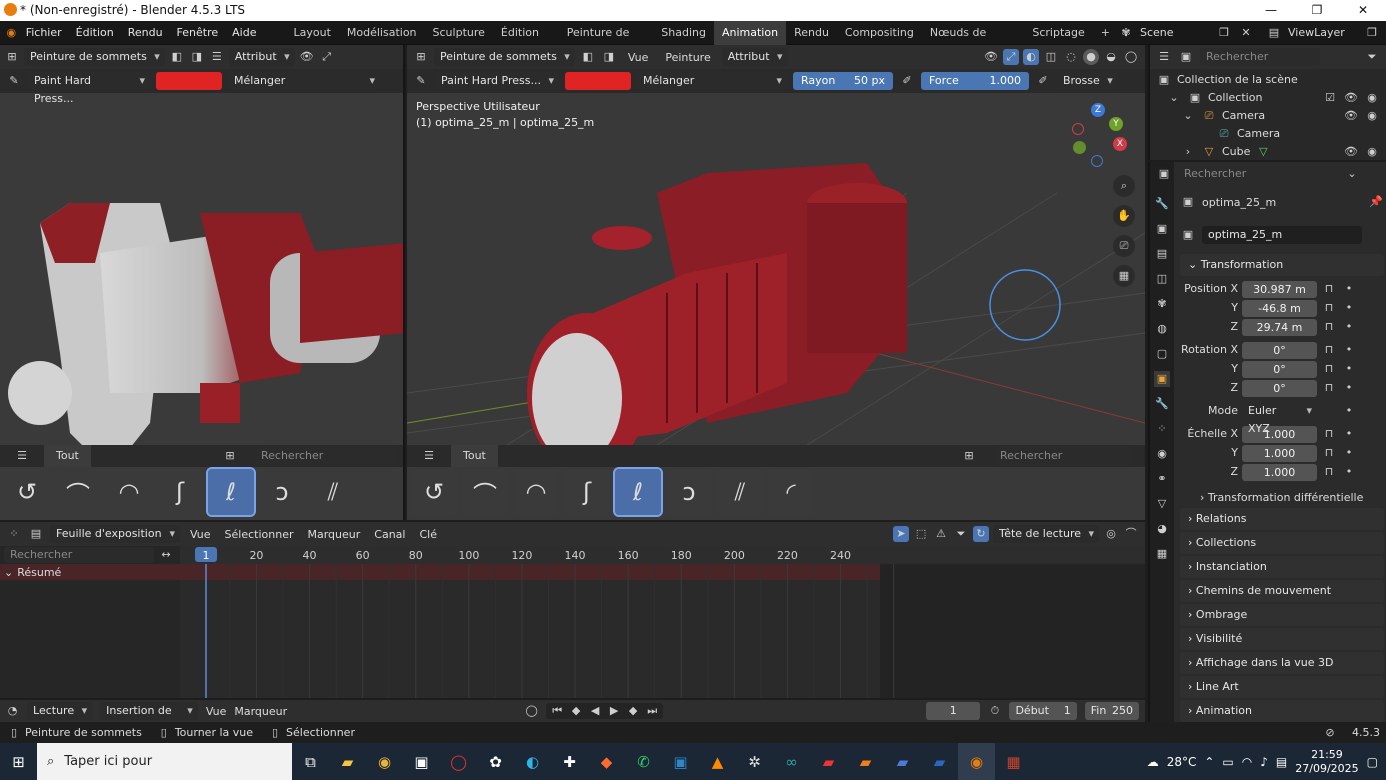 The width and height of the screenshot is (1386, 780). I want to click on prev-keyframe-icon: ◆, so click(576, 711).